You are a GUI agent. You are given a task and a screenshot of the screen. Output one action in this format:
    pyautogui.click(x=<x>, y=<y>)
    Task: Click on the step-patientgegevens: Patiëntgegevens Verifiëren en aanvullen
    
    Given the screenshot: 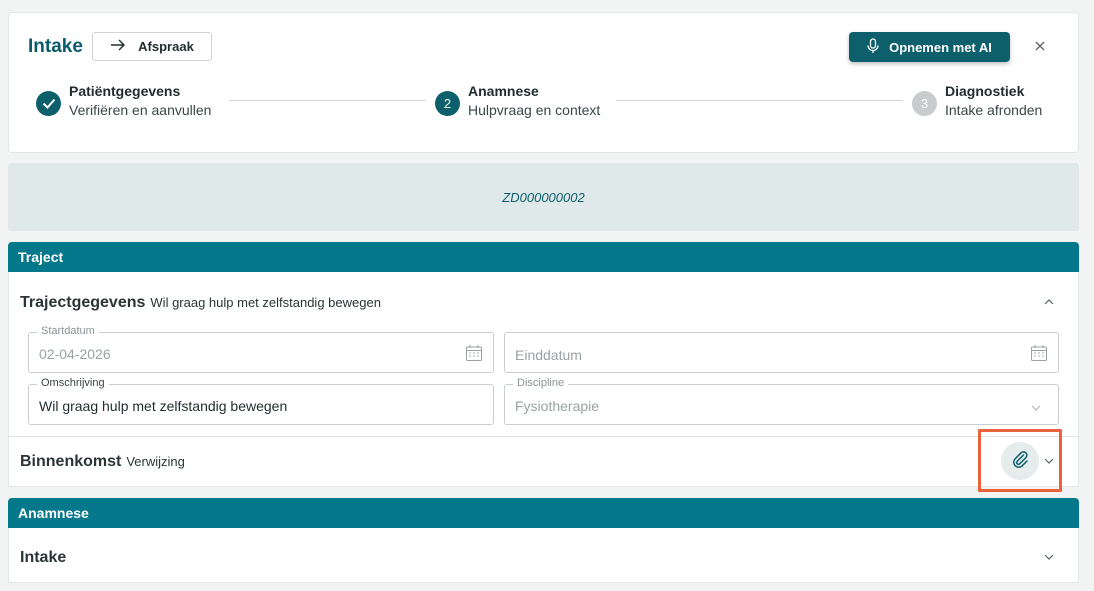 What is the action you would take?
    pyautogui.click(x=123, y=101)
    